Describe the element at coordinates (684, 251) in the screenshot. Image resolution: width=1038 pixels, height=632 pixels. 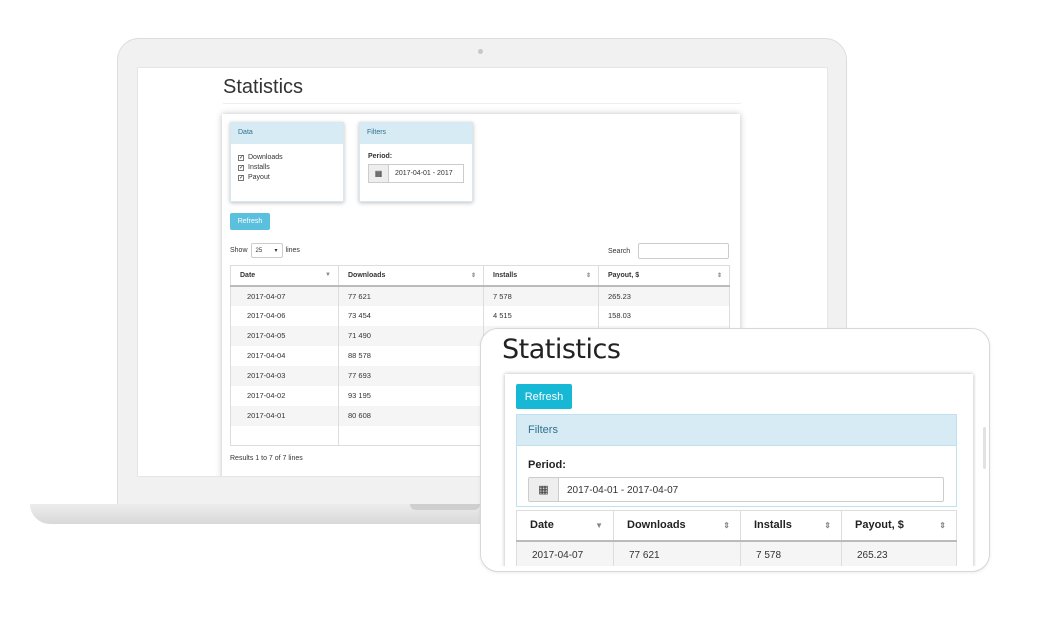
I see `search-input` at that location.